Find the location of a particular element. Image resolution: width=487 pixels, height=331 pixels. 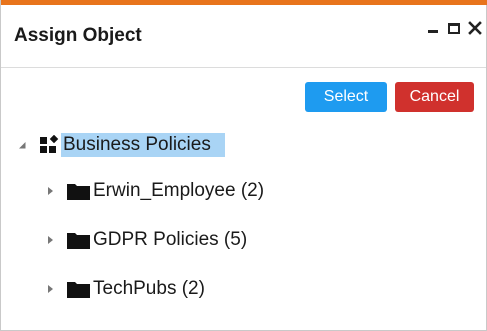

close-icon is located at coordinates (475, 28).